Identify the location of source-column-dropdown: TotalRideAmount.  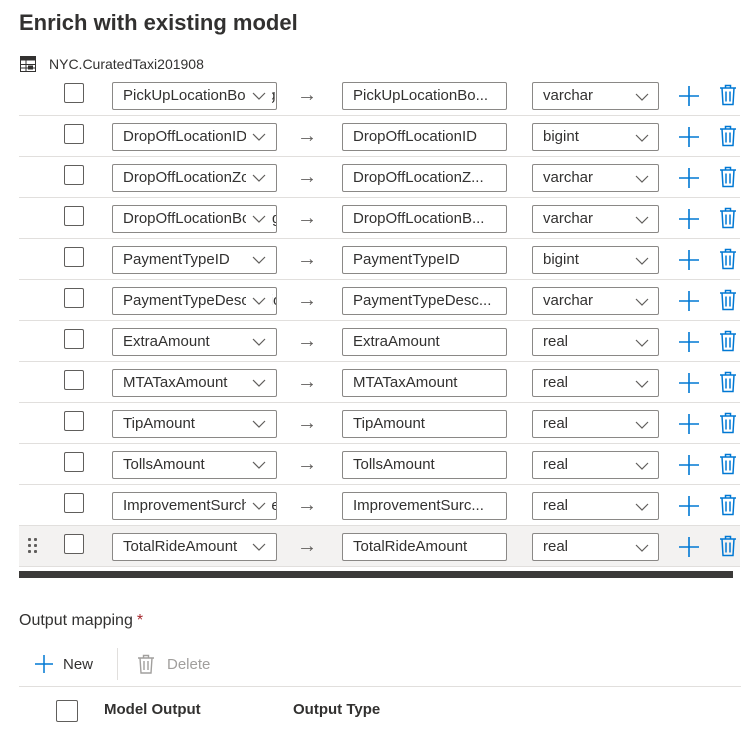
(194, 547).